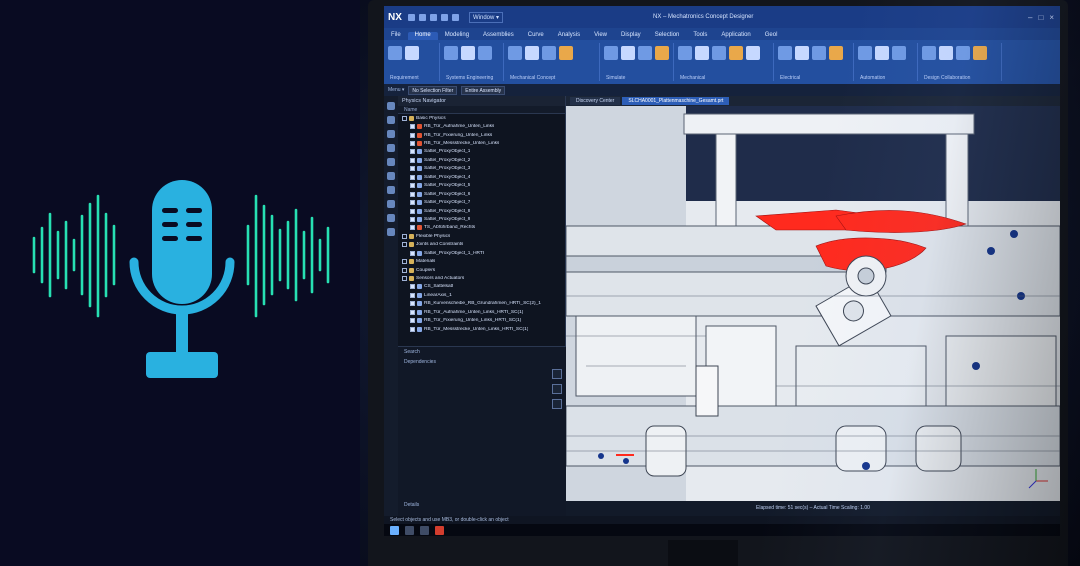 The width and height of the screenshot is (1080, 566). Describe the element at coordinates (391, 218) in the screenshot. I see `web-browser-icon` at that location.